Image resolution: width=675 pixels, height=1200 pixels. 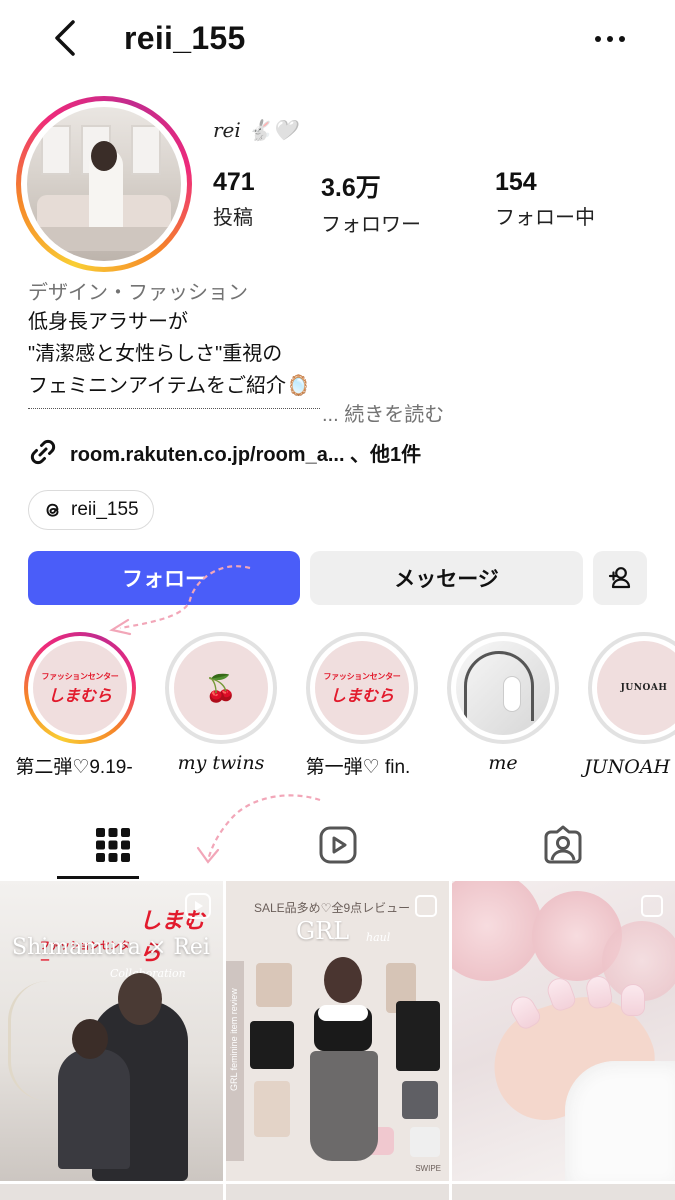 I want to click on reels-icon, so click(x=337, y=845).